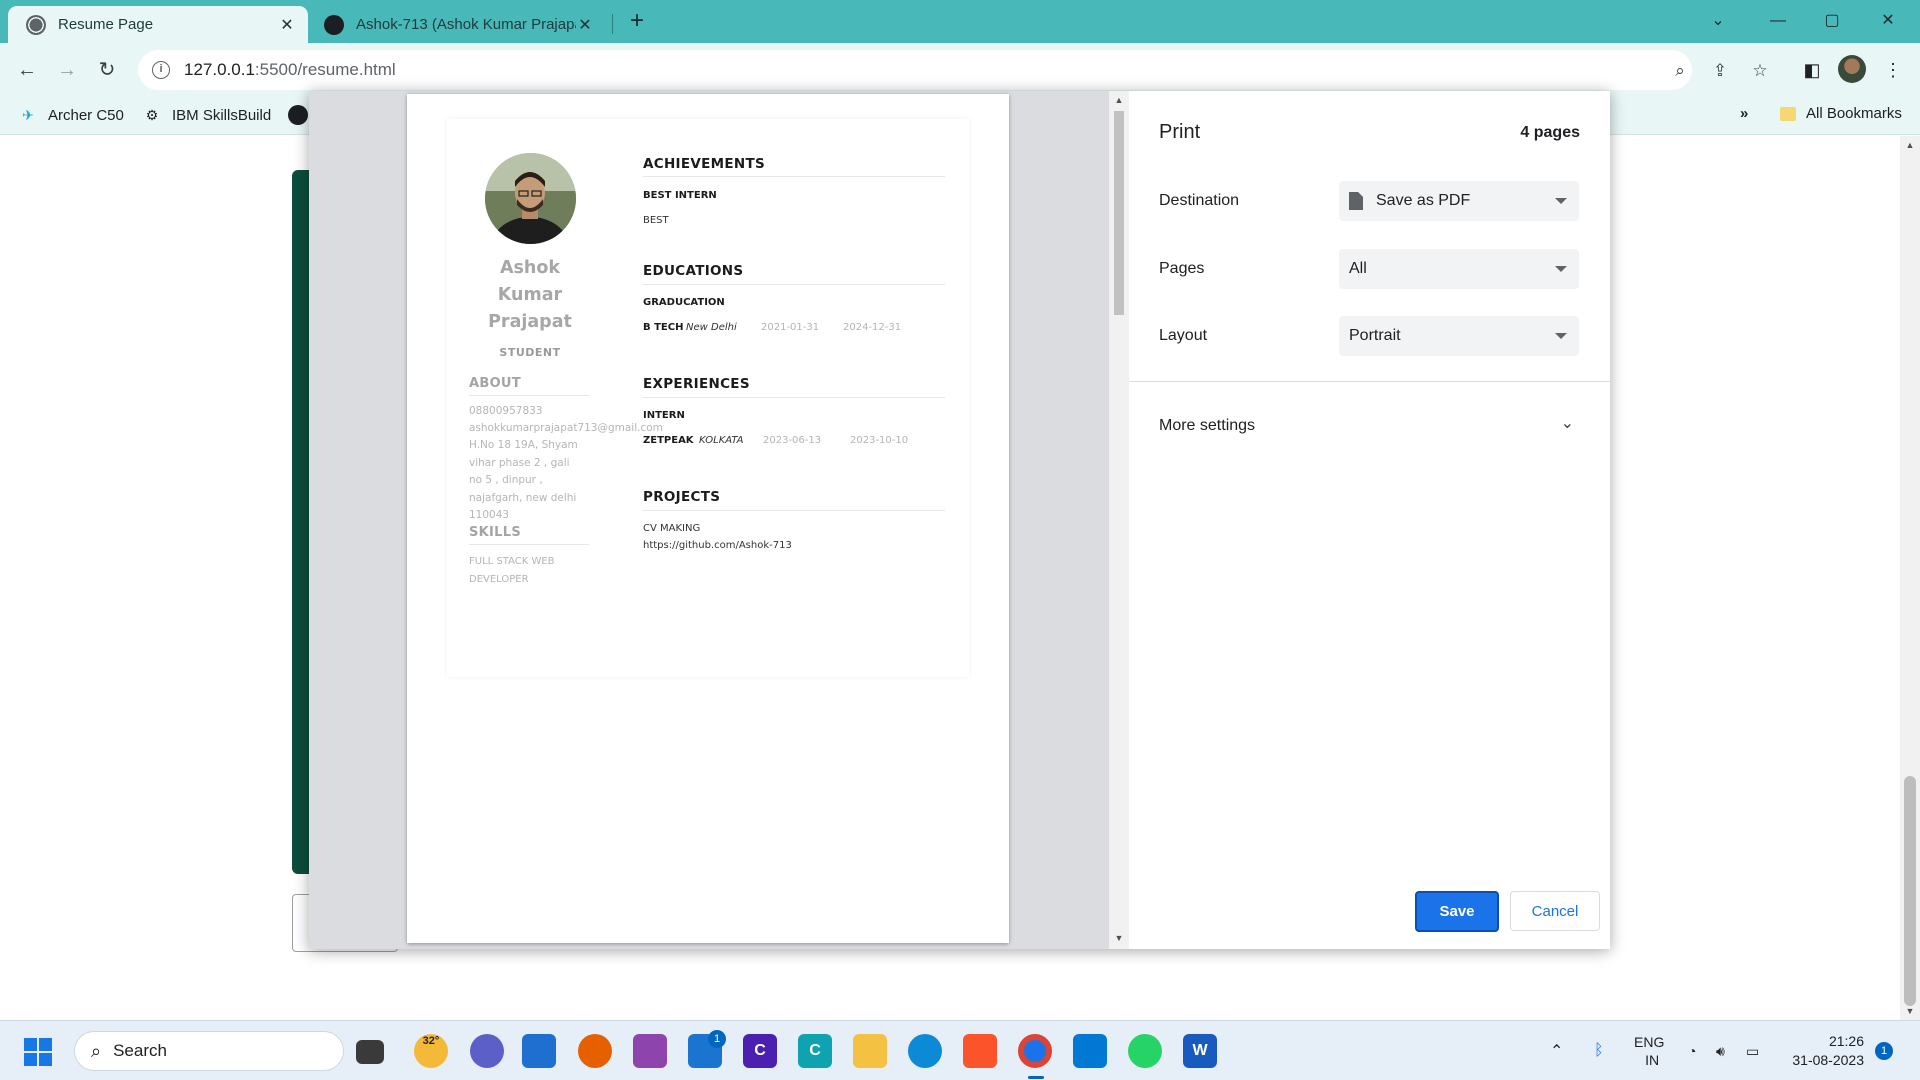 This screenshot has width=1920, height=1080. I want to click on weather-icon: 32°, so click(431, 1051).